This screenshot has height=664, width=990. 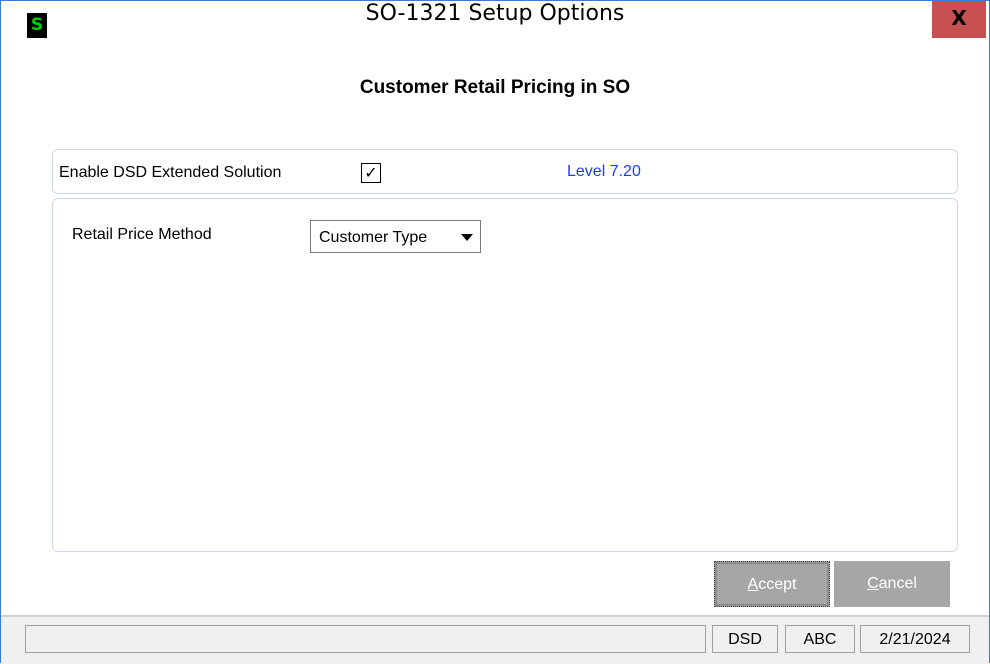 I want to click on status-company-code: DSD, so click(x=745, y=639).